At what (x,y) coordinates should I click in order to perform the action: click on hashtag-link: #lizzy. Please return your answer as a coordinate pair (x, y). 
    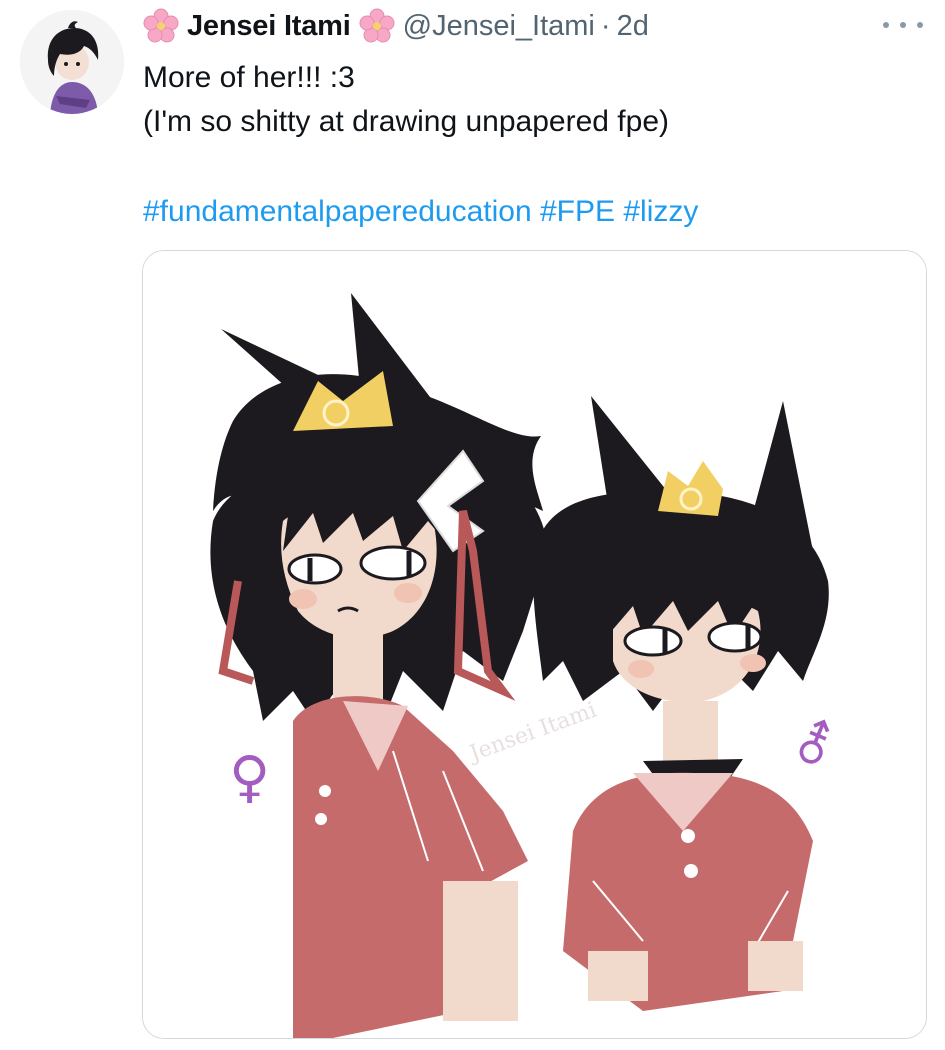
    Looking at the image, I should click on (660, 211).